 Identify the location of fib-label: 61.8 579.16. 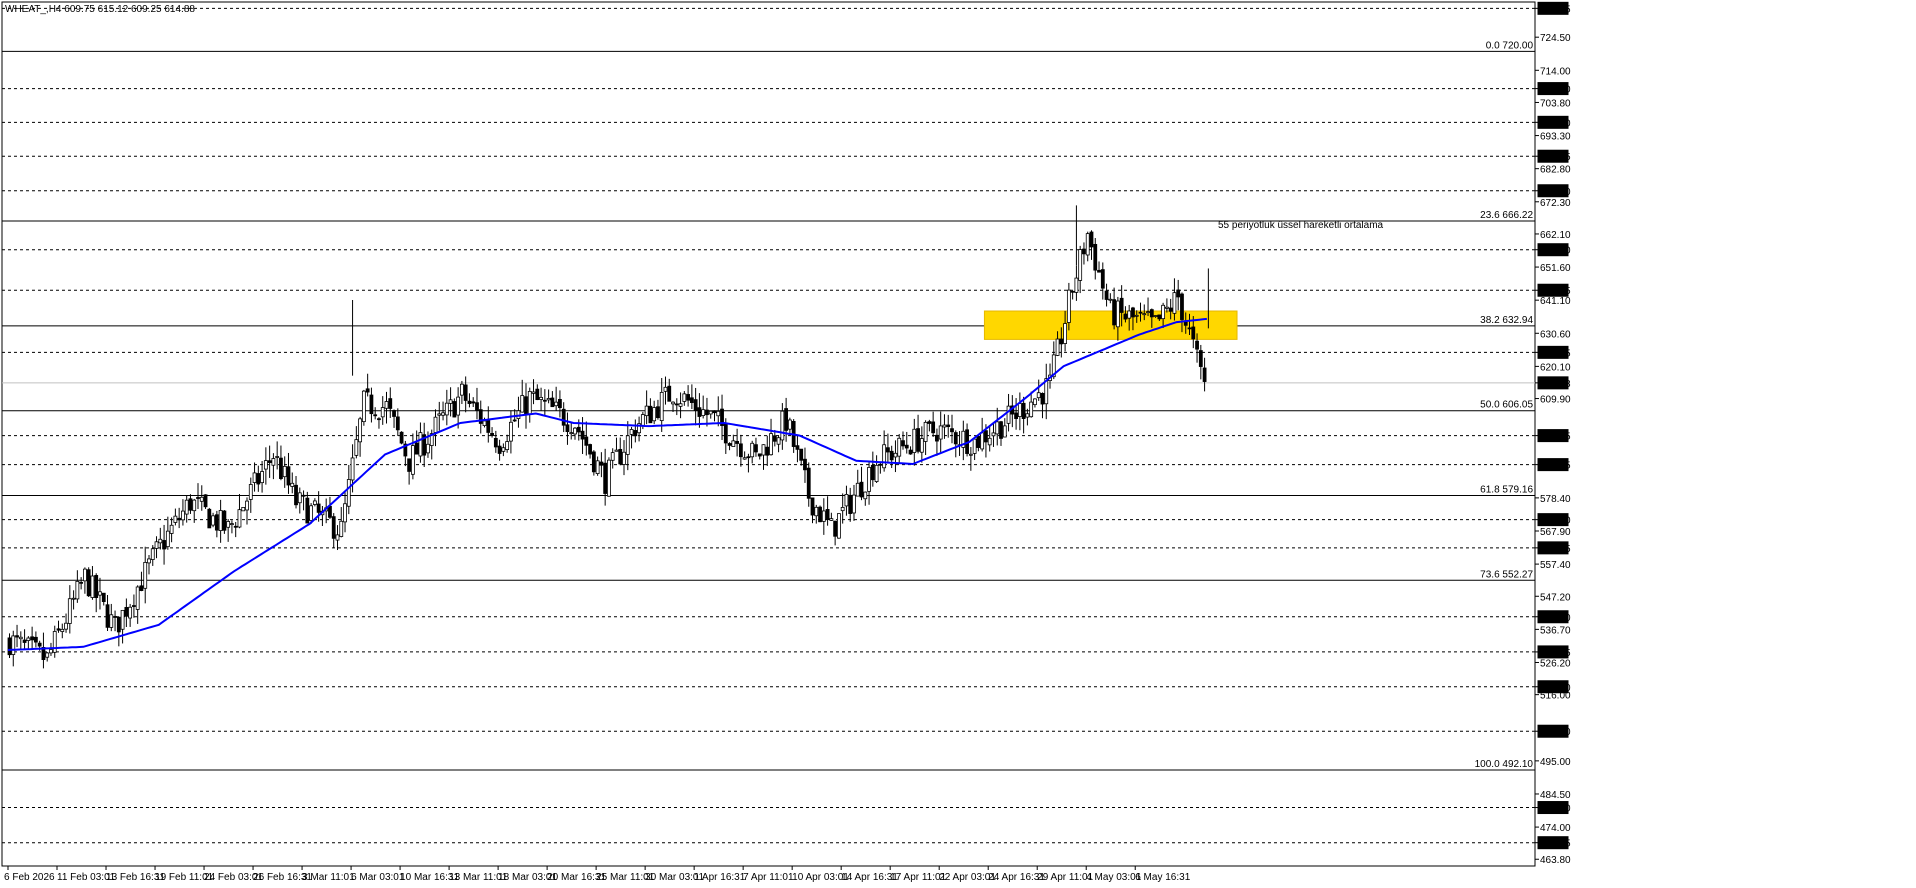
(1506, 489).